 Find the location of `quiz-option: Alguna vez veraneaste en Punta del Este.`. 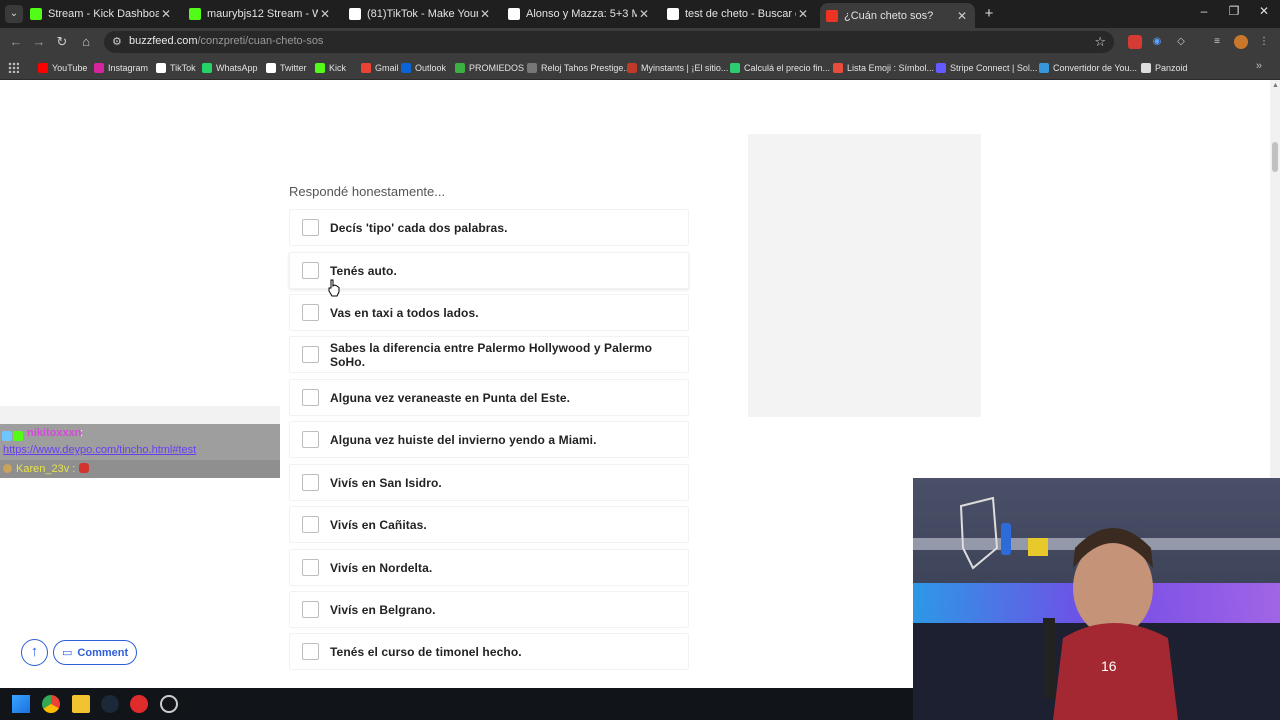

quiz-option: Alguna vez veraneaste en Punta del Este. is located at coordinates (489, 397).